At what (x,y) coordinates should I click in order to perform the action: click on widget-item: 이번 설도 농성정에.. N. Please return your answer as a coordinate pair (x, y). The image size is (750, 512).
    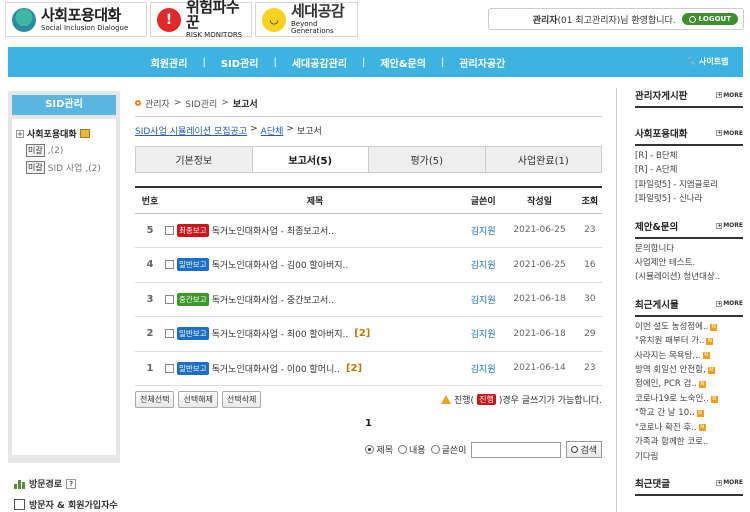
    Looking at the image, I should click on (689, 327).